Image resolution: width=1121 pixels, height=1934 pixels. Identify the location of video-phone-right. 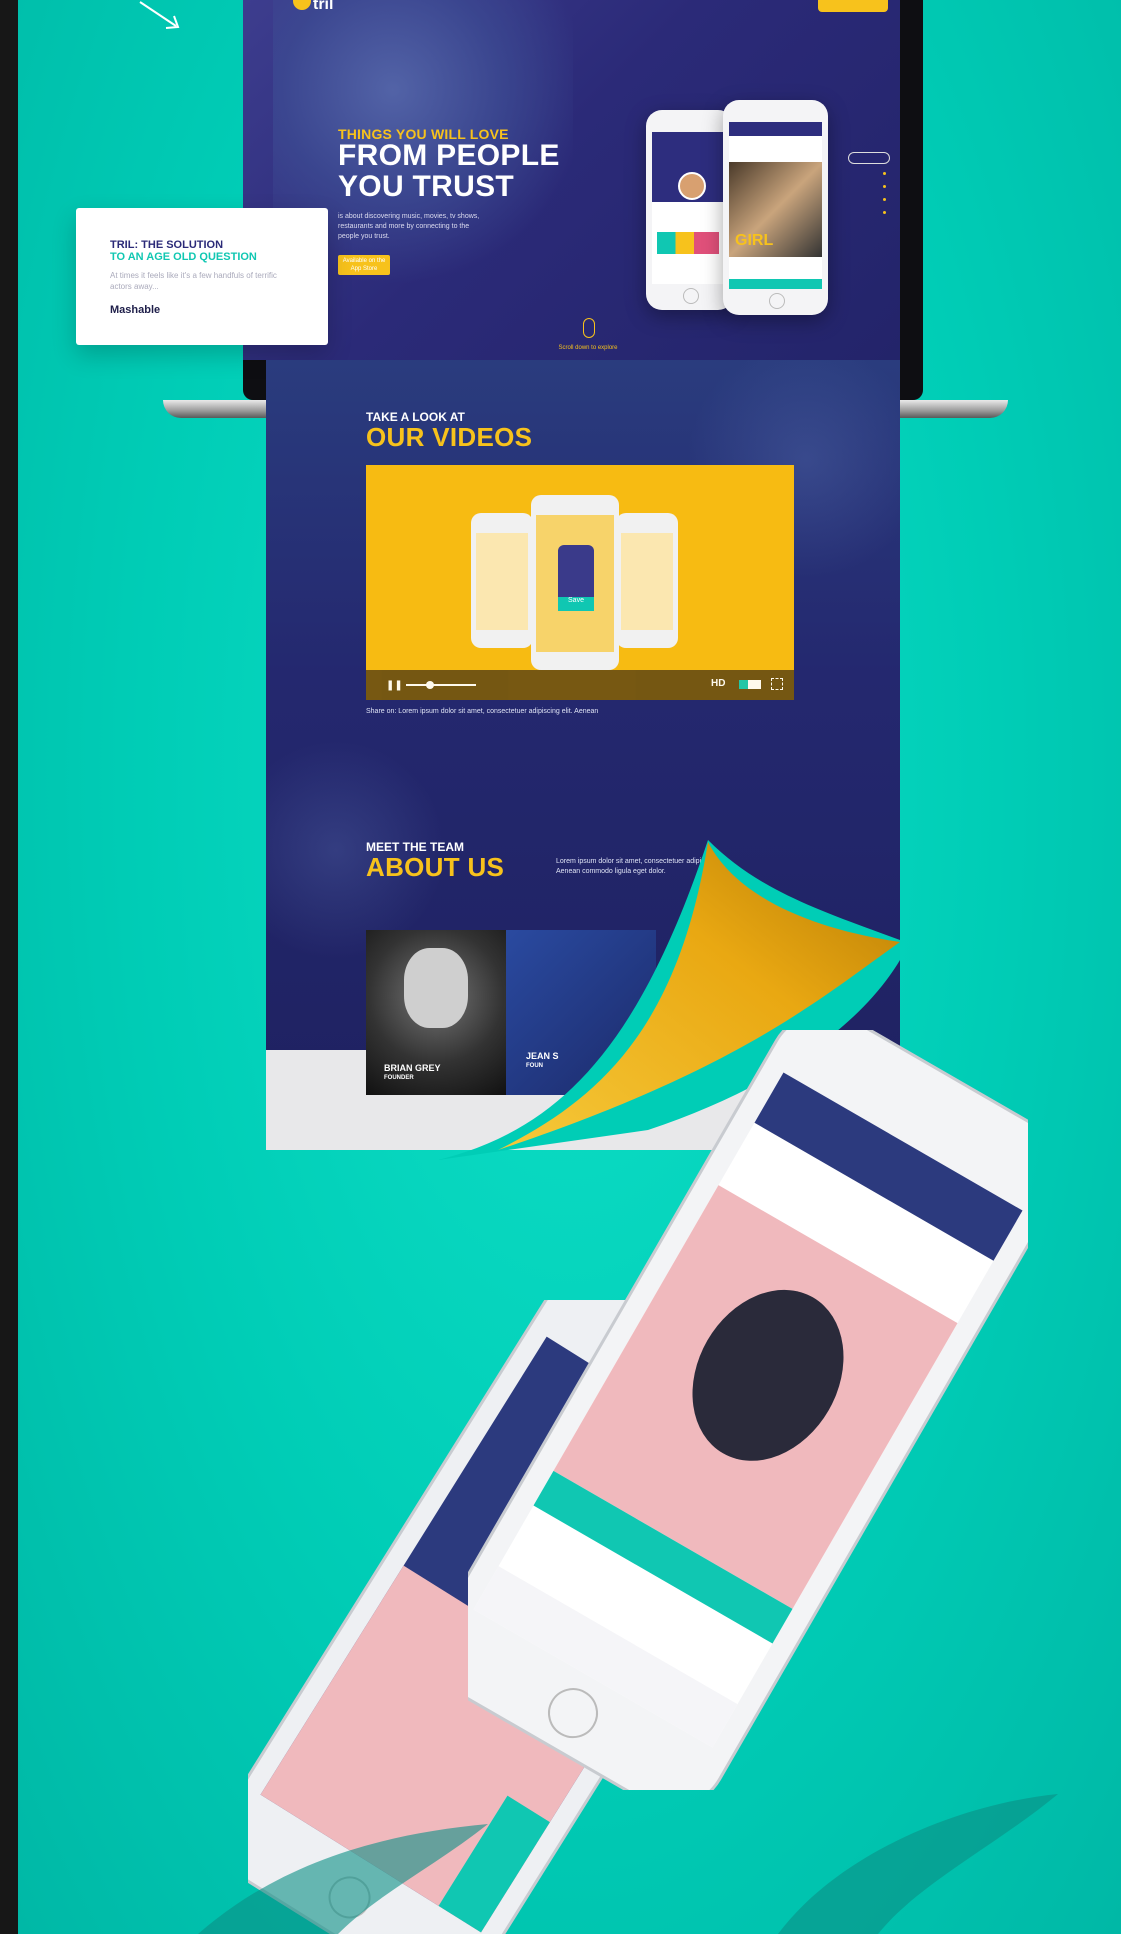
(647, 580).